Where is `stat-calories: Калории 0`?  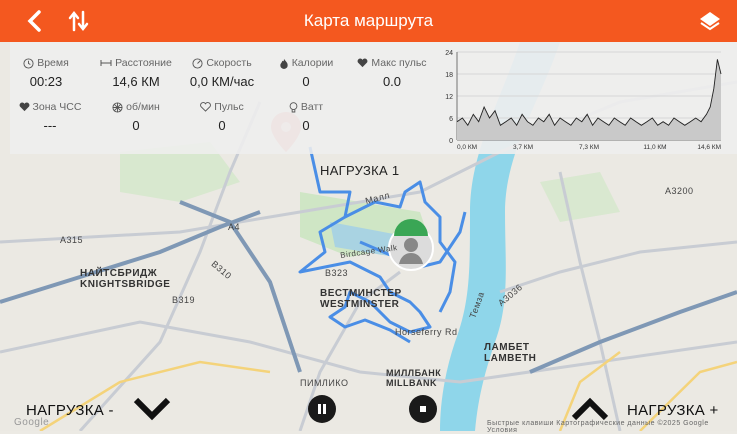 stat-calories: Калории 0 is located at coordinates (306, 73).